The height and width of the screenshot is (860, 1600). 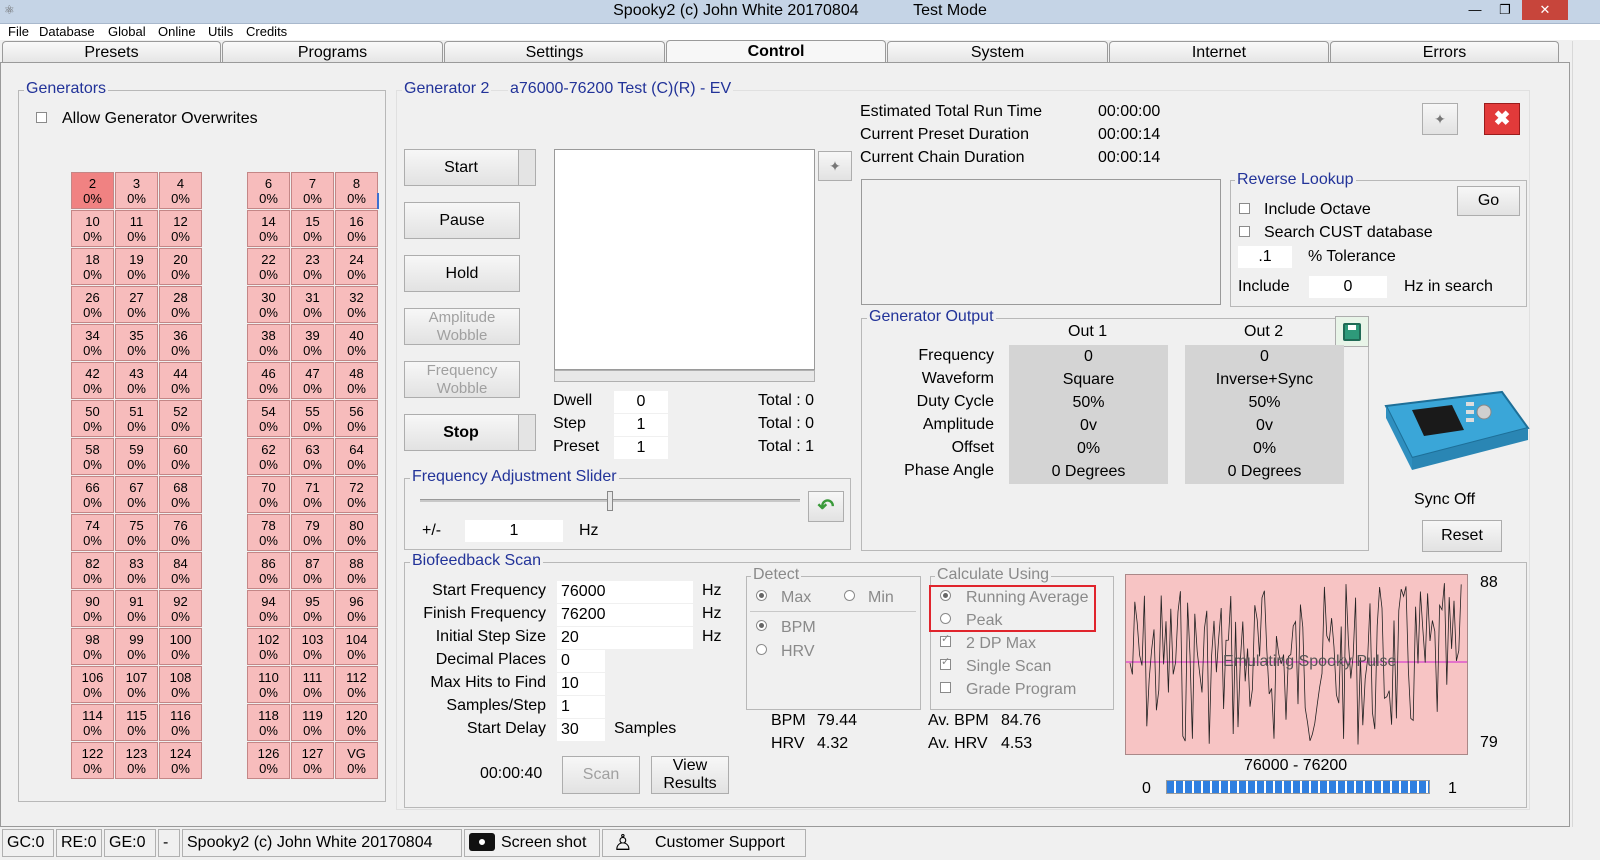 I want to click on generator-cell-119: 119 0%, so click(x=312, y=722).